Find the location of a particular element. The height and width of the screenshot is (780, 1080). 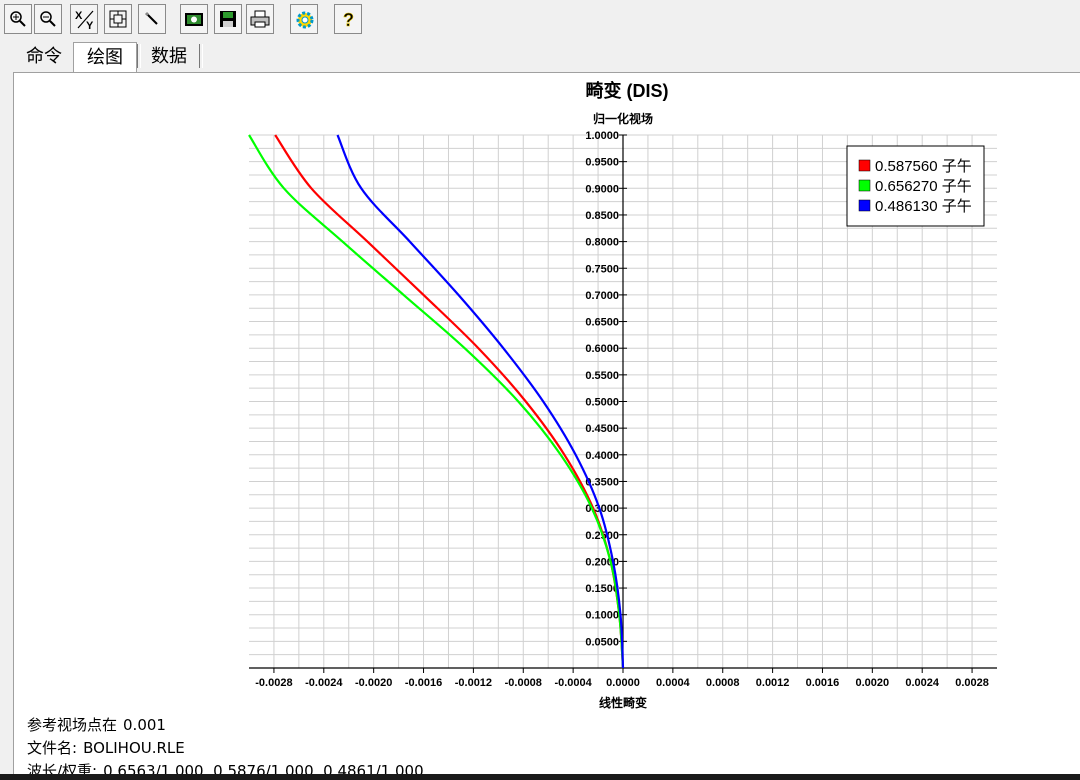

y-tick-label: 0.5500 is located at coordinates (602, 376).